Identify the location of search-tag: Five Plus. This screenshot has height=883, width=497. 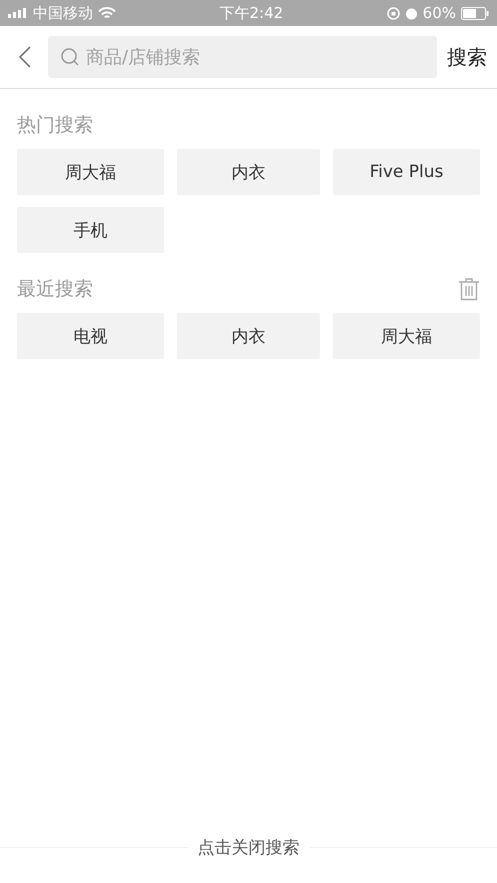
(406, 172).